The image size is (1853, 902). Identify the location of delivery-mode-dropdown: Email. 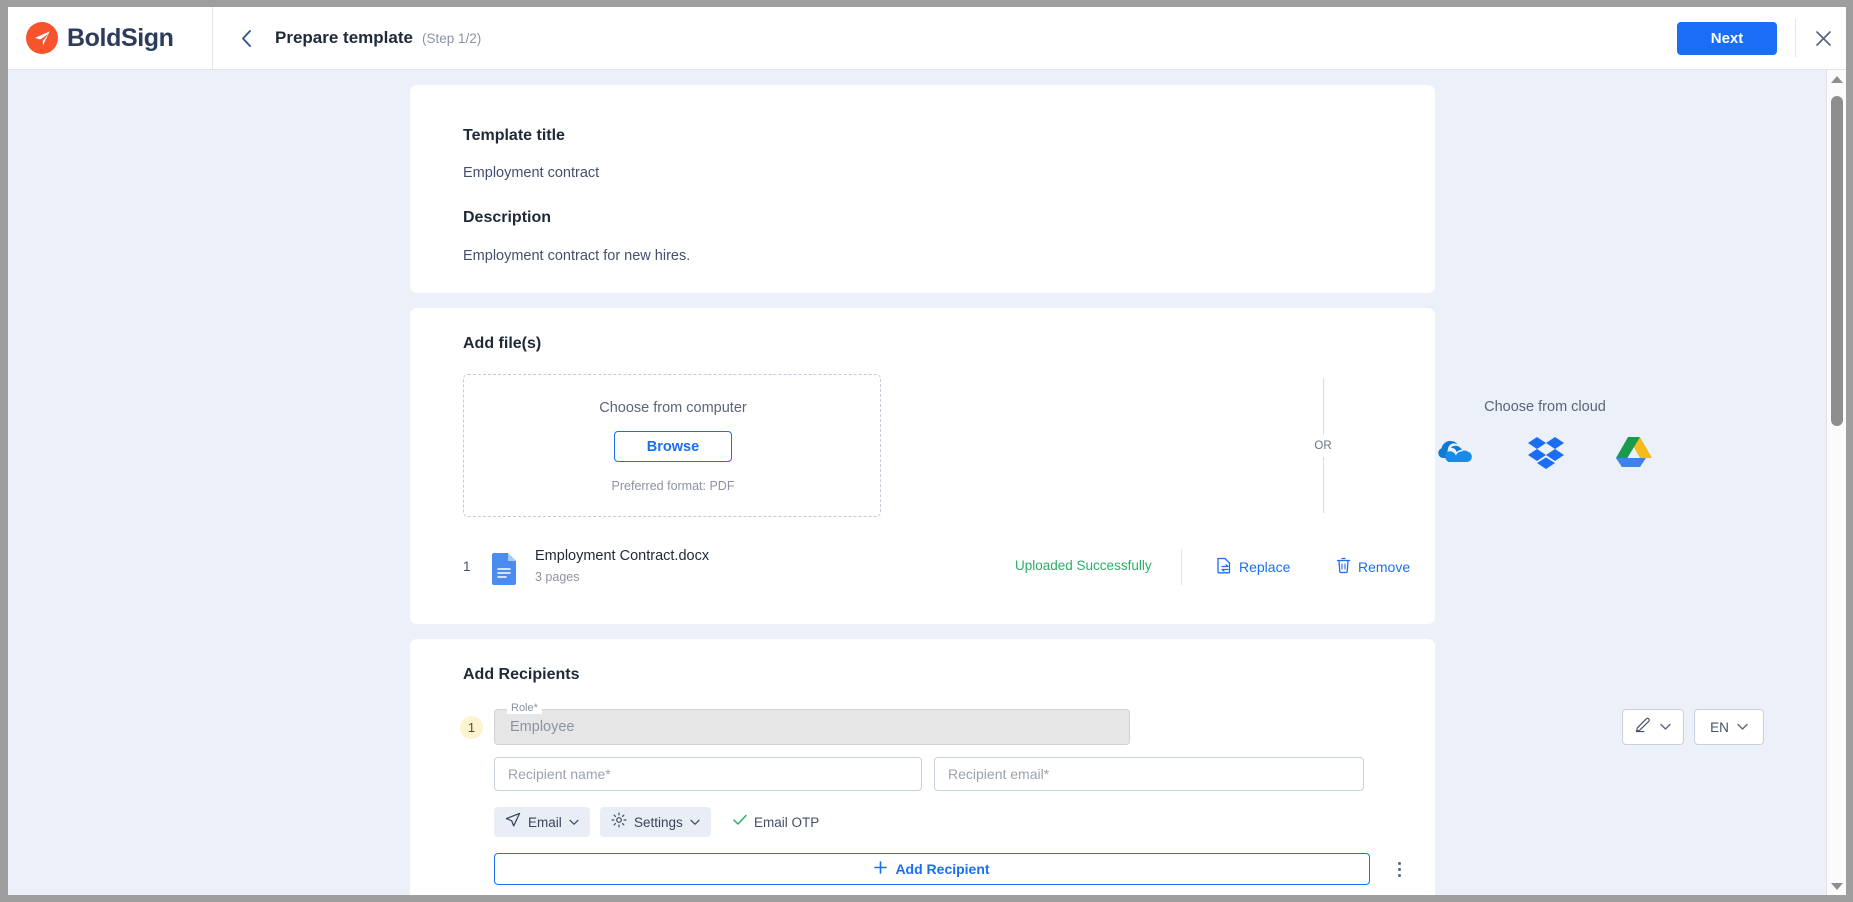
(542, 822).